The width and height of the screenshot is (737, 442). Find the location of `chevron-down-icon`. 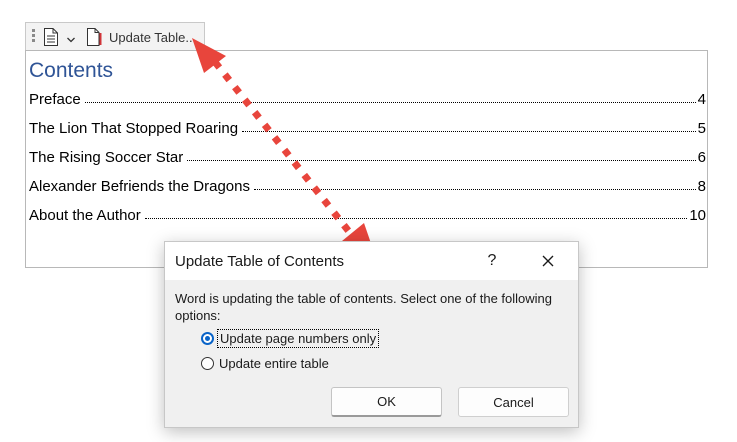

chevron-down-icon is located at coordinates (71, 37).